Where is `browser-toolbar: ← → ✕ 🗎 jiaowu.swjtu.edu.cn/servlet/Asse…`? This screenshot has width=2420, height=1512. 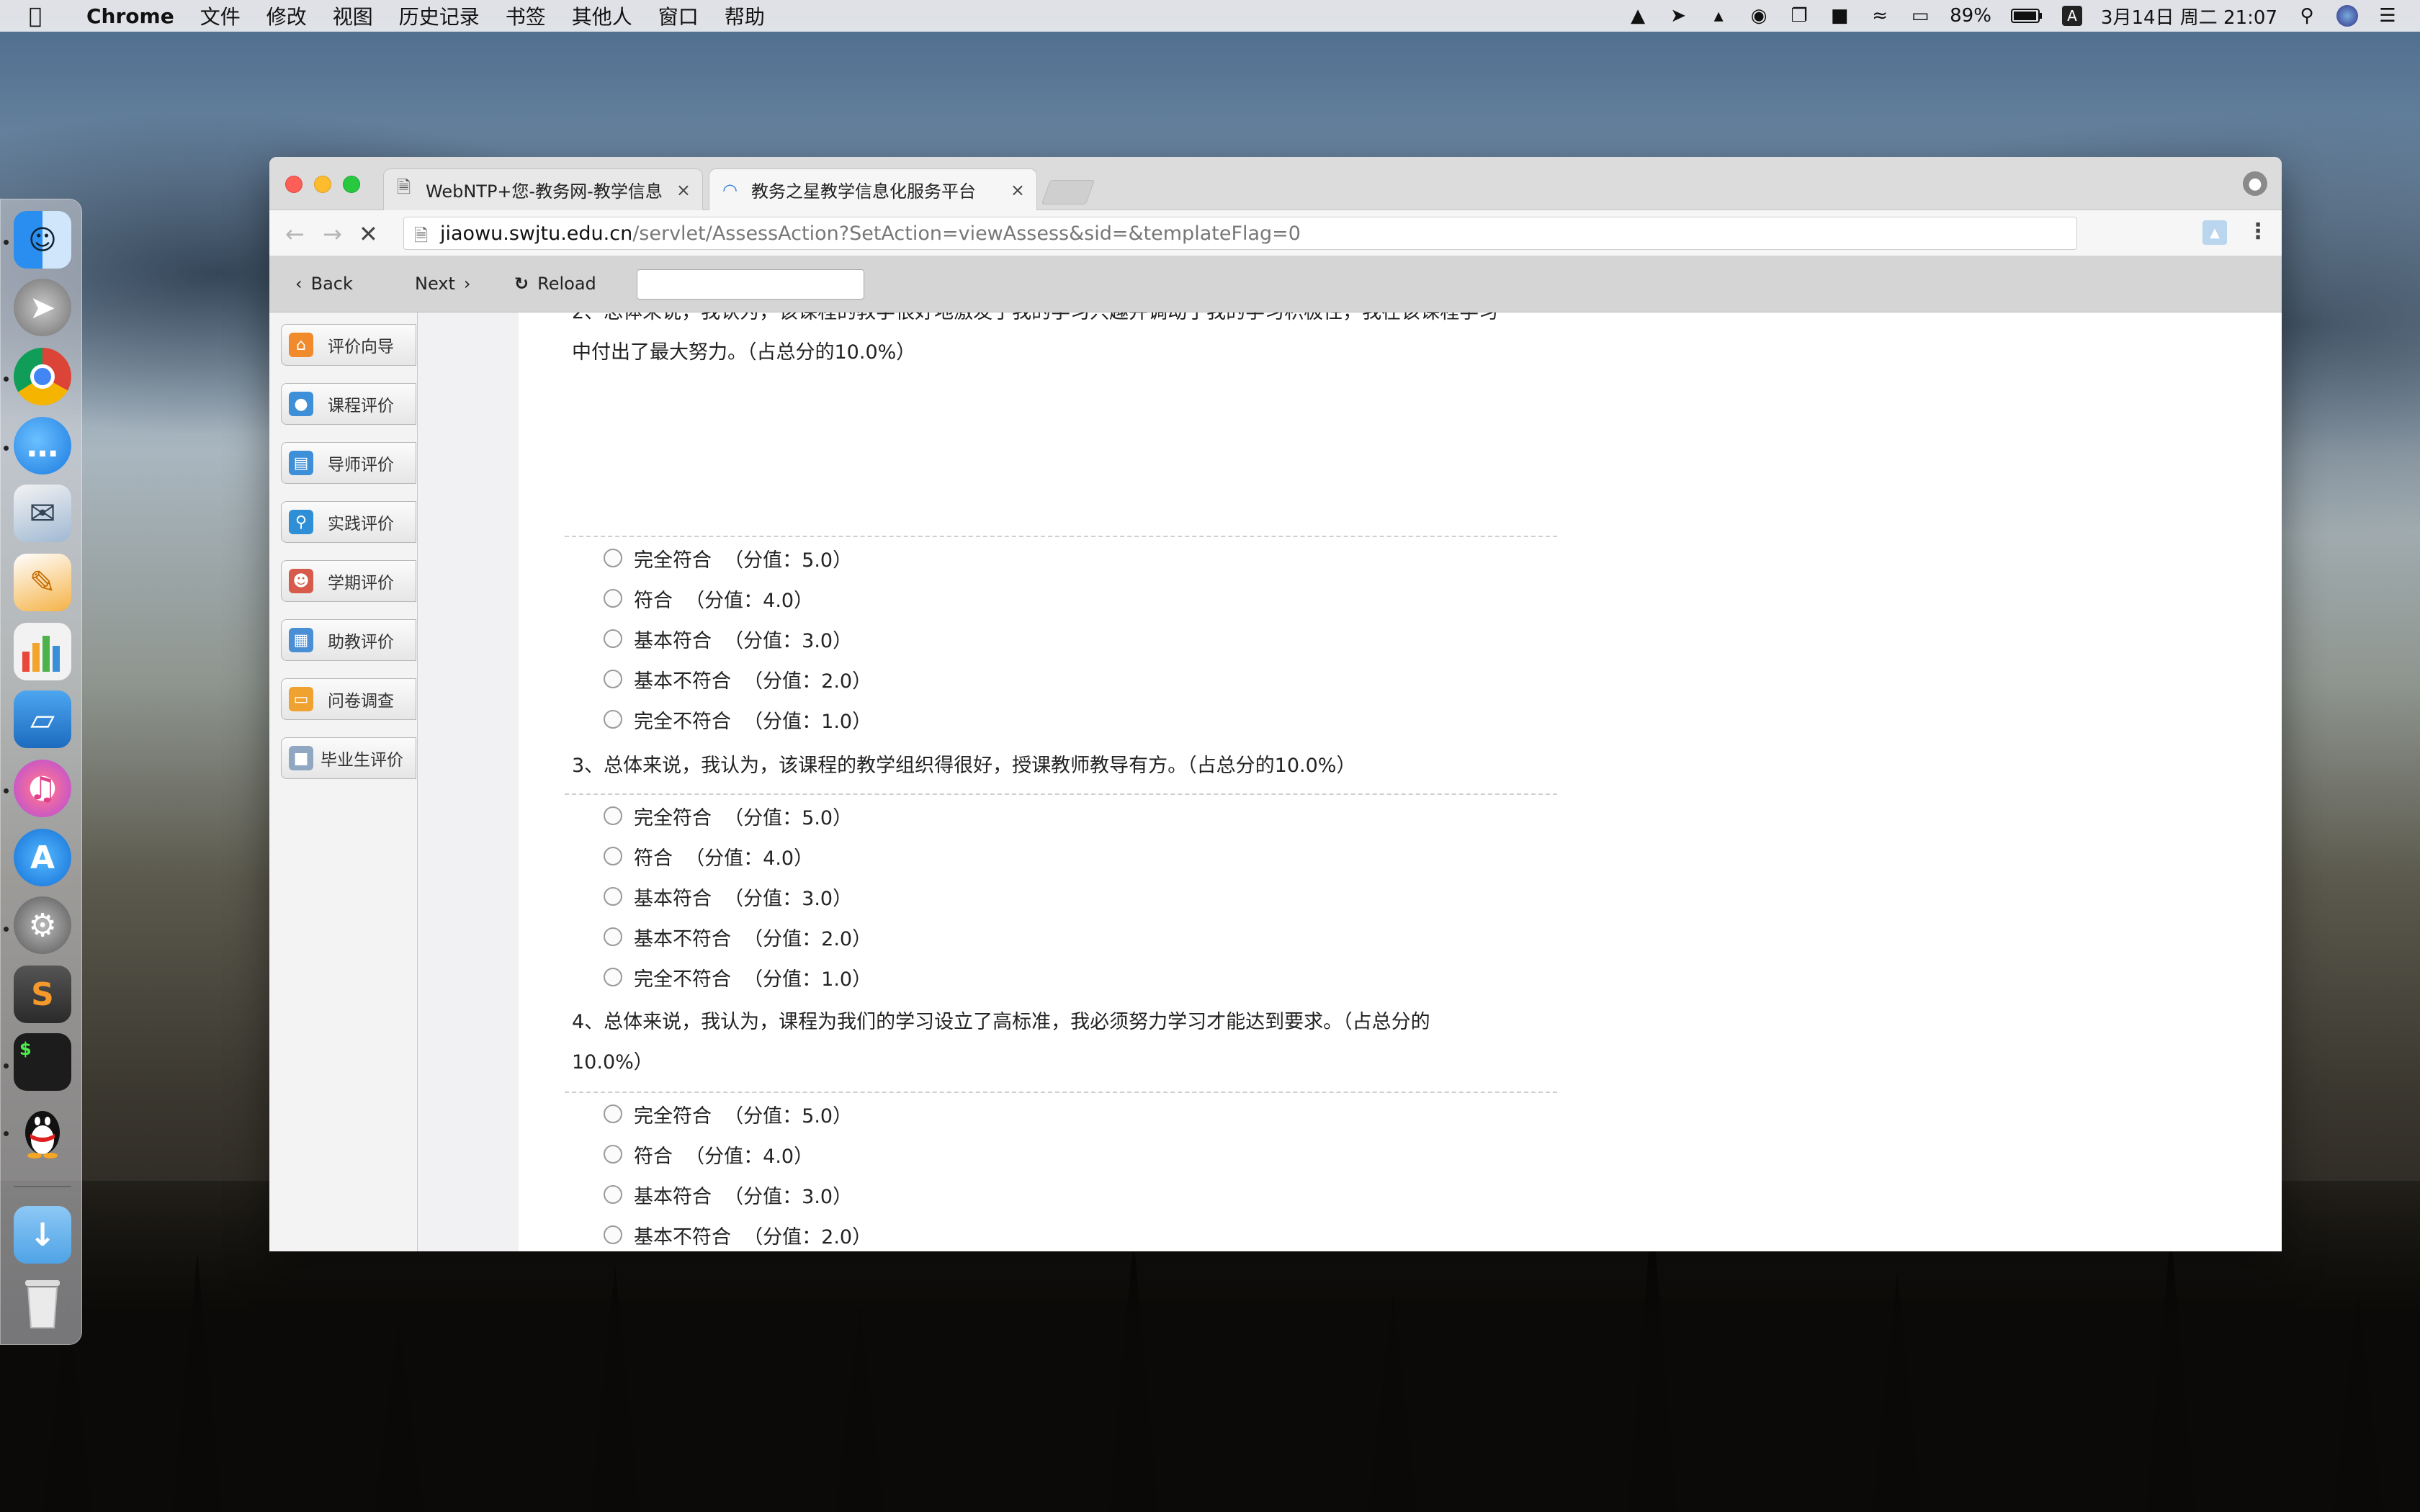 browser-toolbar: ← → ✕ 🗎 jiaowu.swjtu.edu.cn/servlet/Asse… is located at coordinates (1275, 233).